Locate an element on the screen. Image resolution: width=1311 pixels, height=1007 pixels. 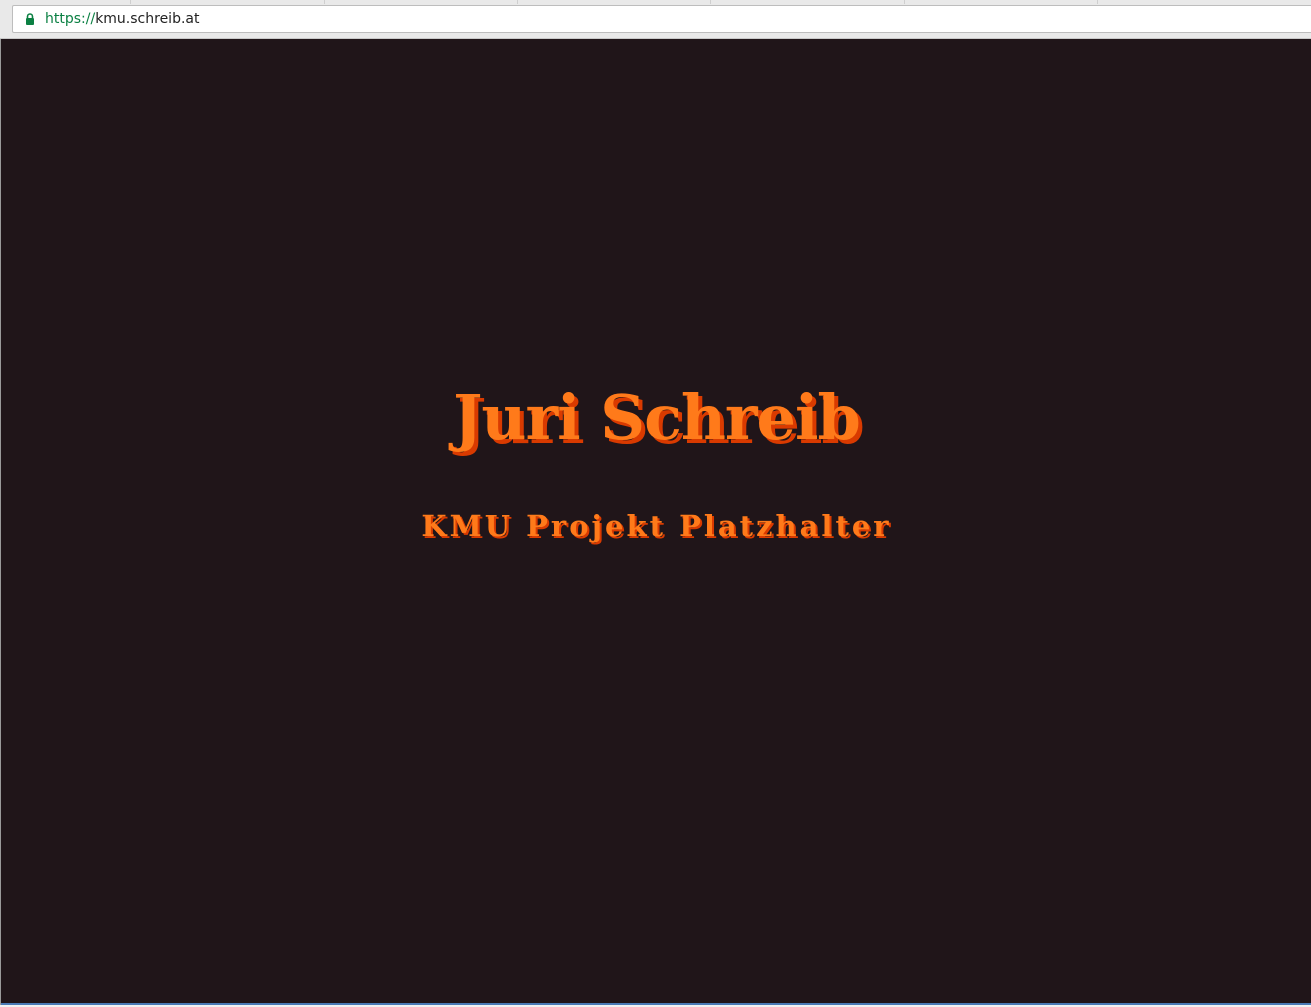
page-subtitle: KMU Projekt Platzhalter is located at coordinates (656, 526).